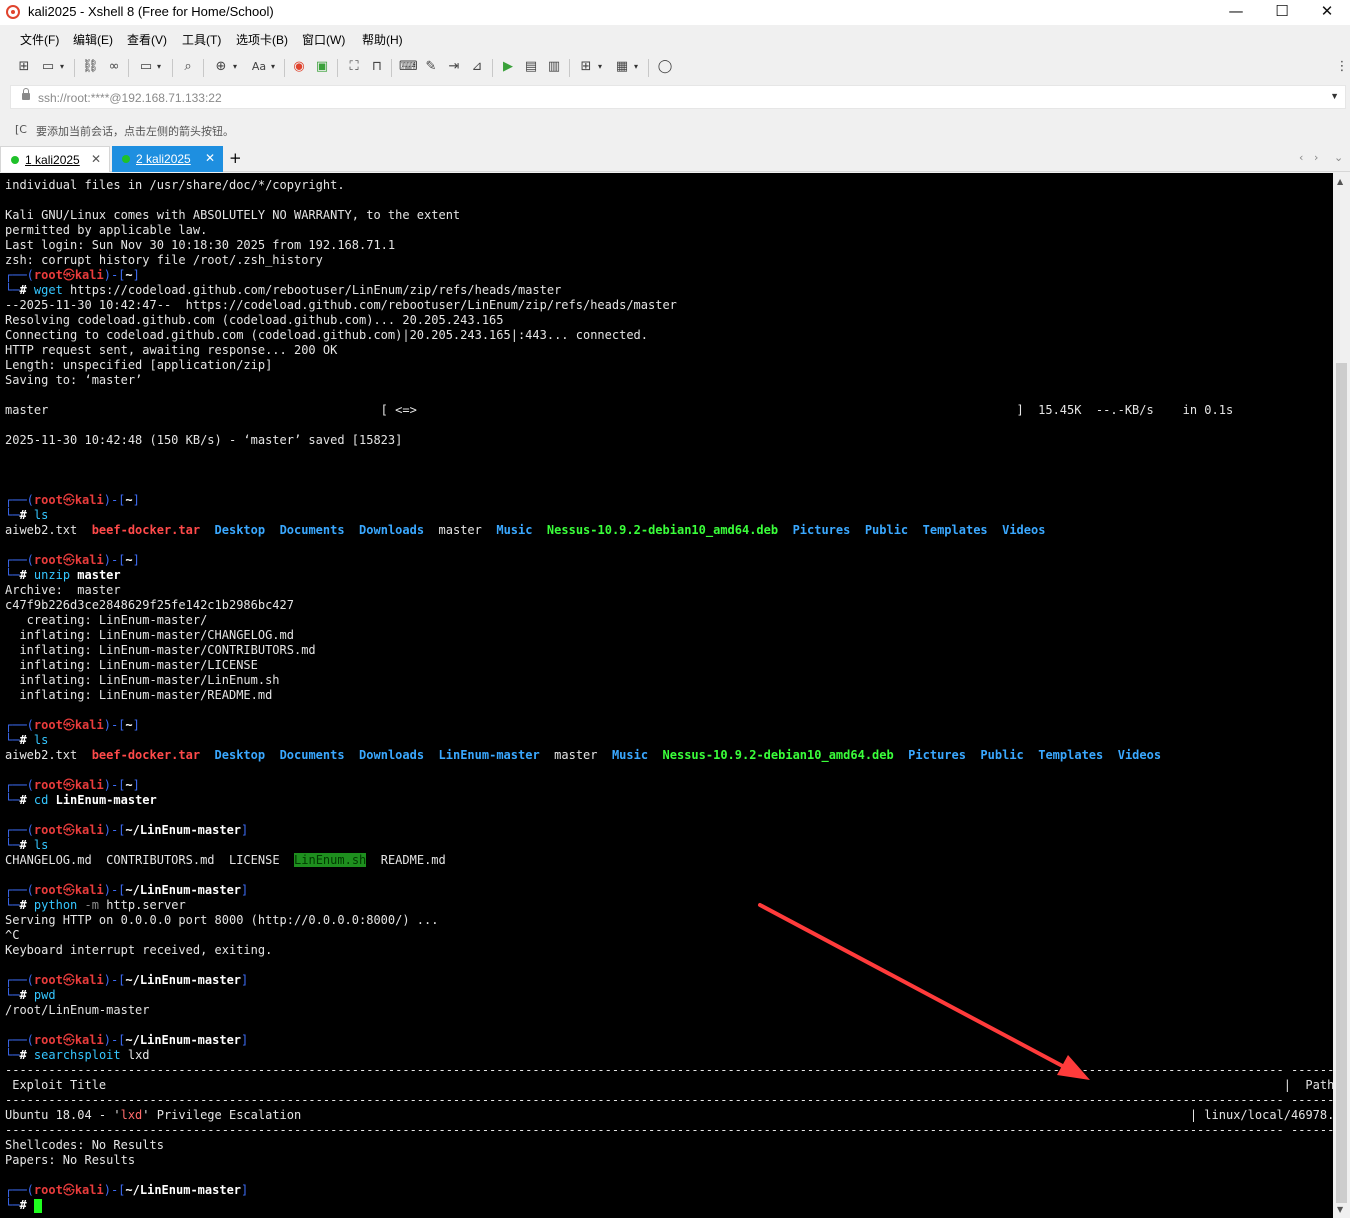 The height and width of the screenshot is (1218, 1350). I want to click on minimize-button: —, so click(1236, 12).